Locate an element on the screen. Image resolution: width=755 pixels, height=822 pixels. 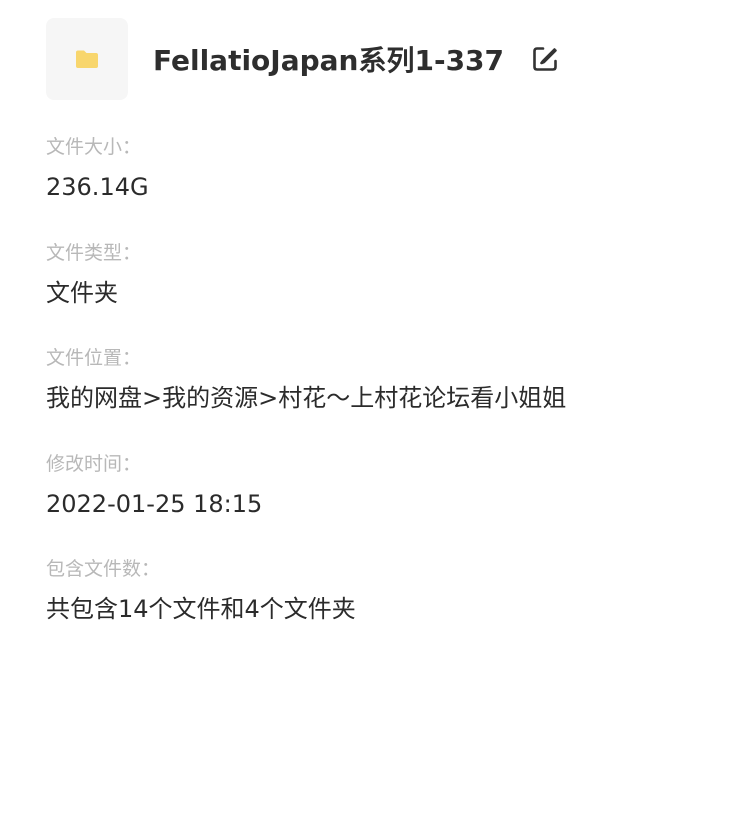
contents-label: 包含文件数： is located at coordinates (103, 569).